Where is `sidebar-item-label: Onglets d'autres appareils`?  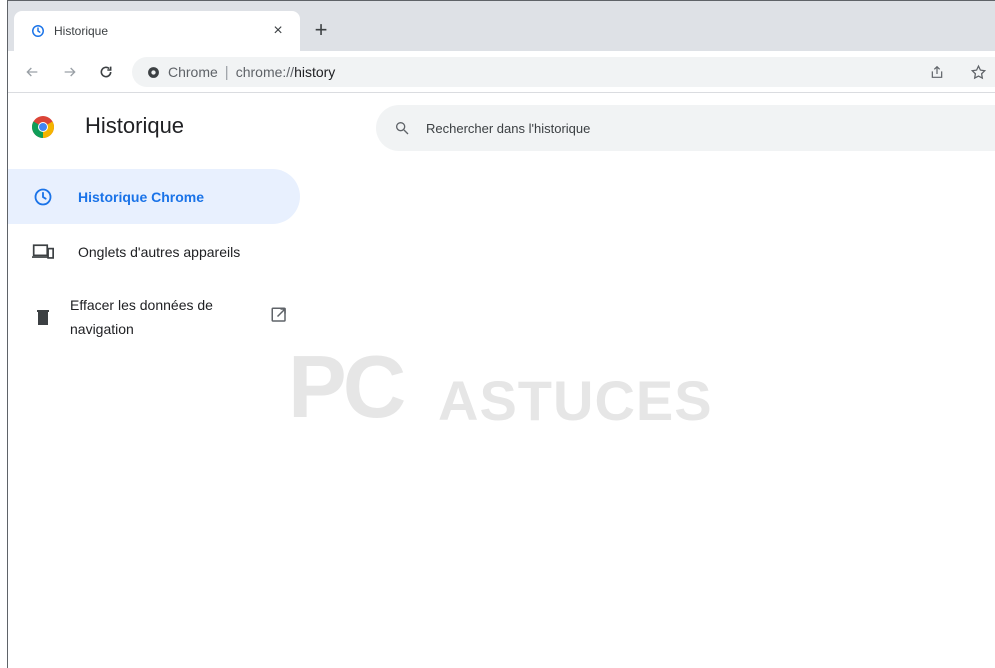 sidebar-item-label: Onglets d'autres appareils is located at coordinates (159, 252).